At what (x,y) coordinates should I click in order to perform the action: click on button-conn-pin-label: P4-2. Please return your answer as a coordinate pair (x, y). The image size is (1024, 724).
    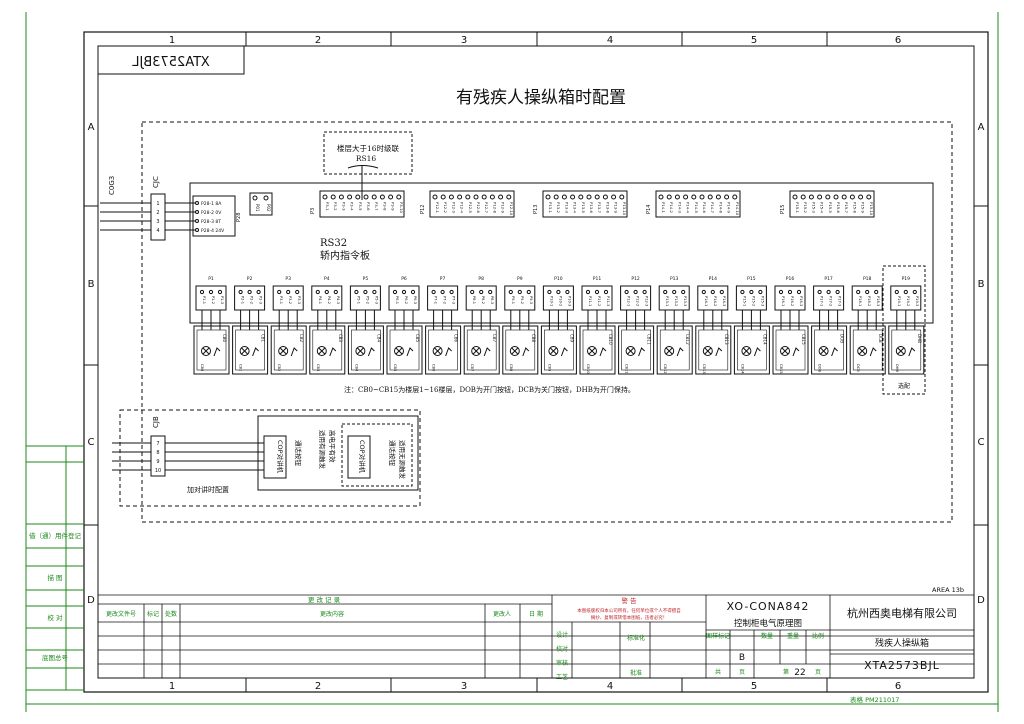
    Looking at the image, I should click on (329, 300).